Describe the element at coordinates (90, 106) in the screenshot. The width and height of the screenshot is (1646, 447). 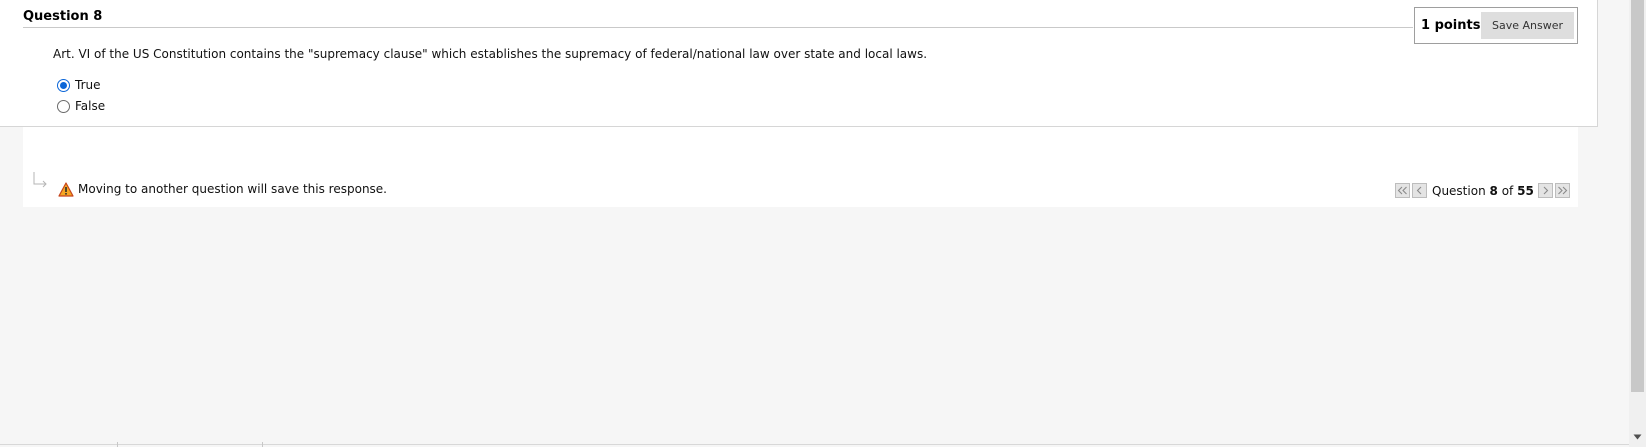
I see `answer-label-false: False` at that location.